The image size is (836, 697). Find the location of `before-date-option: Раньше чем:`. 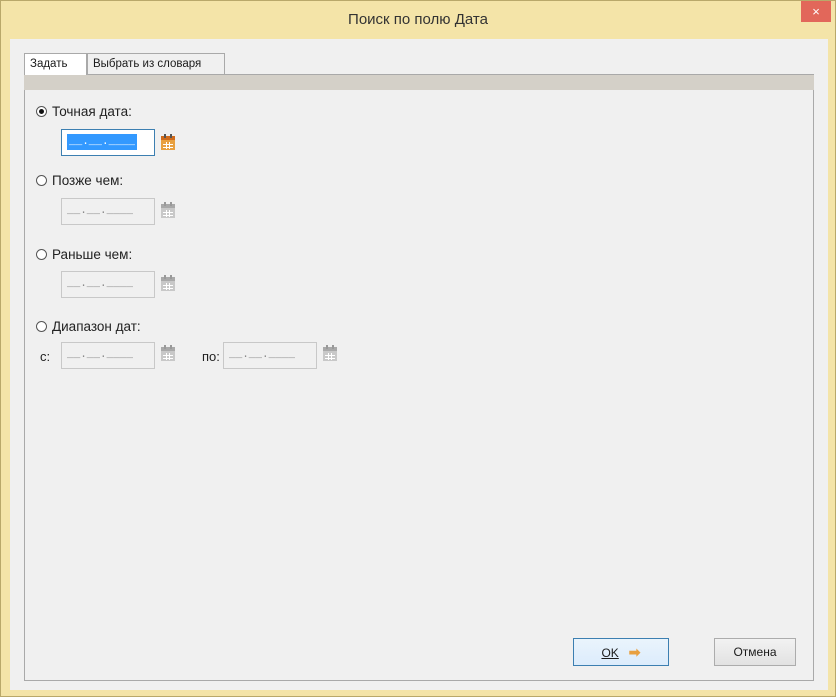

before-date-option: Раньше чем: is located at coordinates (84, 254).